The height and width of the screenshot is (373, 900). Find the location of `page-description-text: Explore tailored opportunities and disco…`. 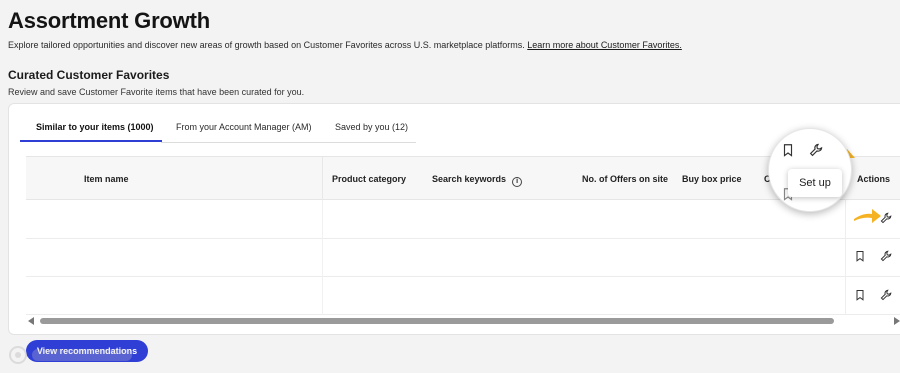

page-description-text: Explore tailored opportunities and disco… is located at coordinates (266, 45).